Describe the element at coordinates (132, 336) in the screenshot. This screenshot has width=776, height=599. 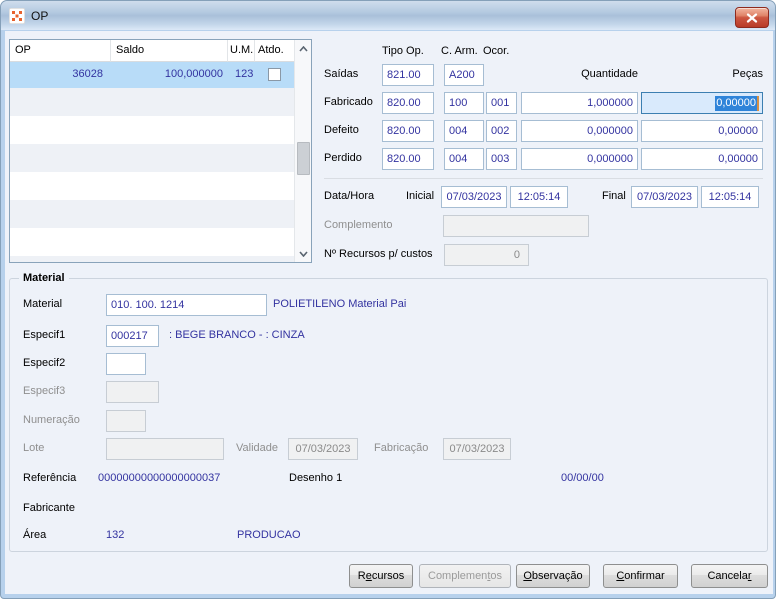
I see `especif1-field: 000217` at that location.